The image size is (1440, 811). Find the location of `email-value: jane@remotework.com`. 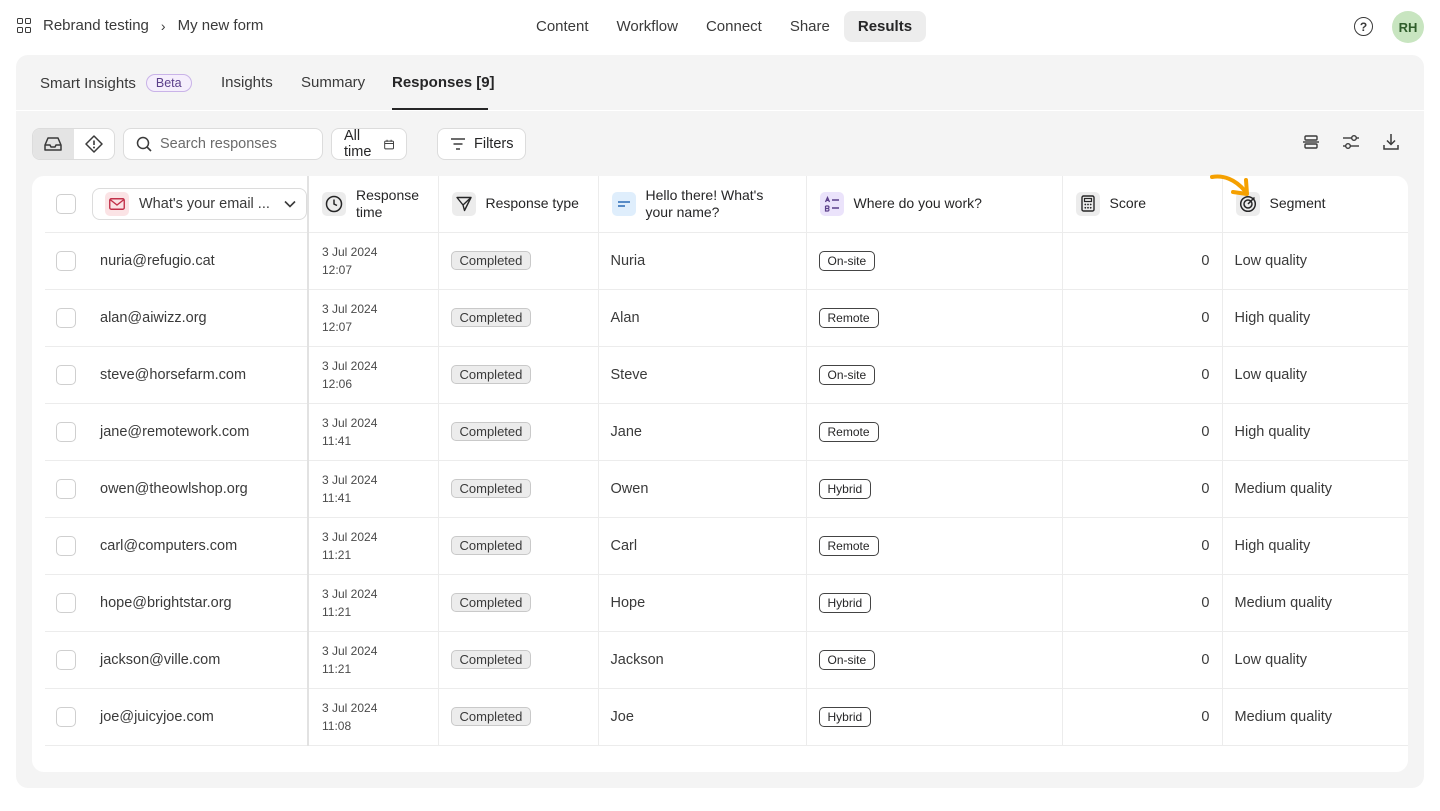

email-value: jane@remotework.com is located at coordinates (175, 431).